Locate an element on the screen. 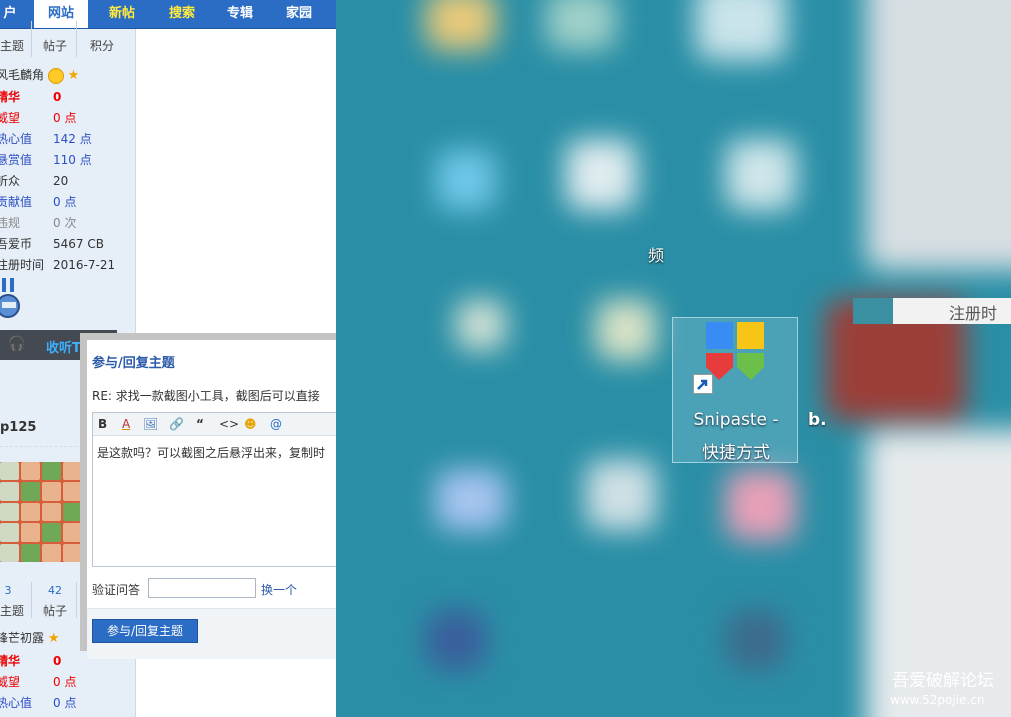  row-key: 贡献值 is located at coordinates (16, 202).